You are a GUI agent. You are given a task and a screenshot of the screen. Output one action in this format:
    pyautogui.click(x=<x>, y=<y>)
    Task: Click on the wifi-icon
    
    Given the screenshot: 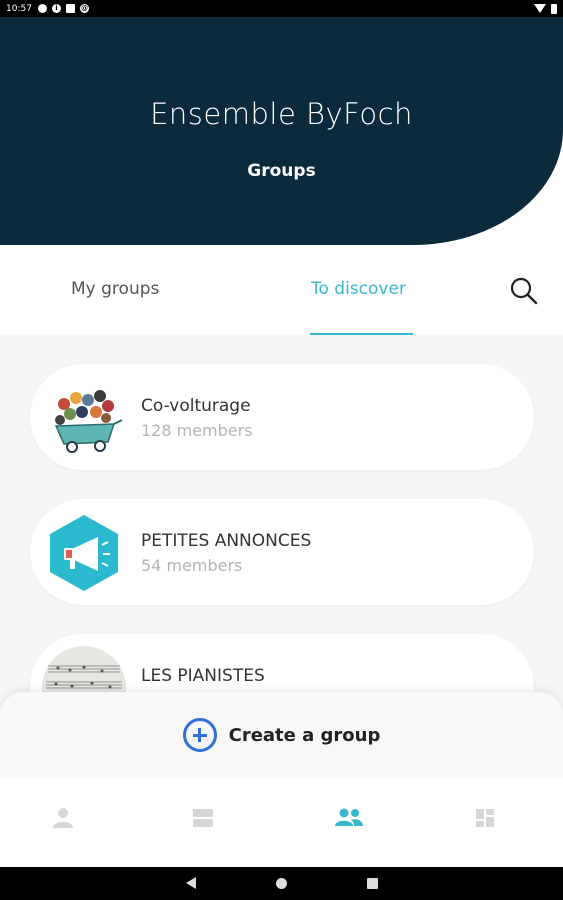 What is the action you would take?
    pyautogui.click(x=540, y=8)
    